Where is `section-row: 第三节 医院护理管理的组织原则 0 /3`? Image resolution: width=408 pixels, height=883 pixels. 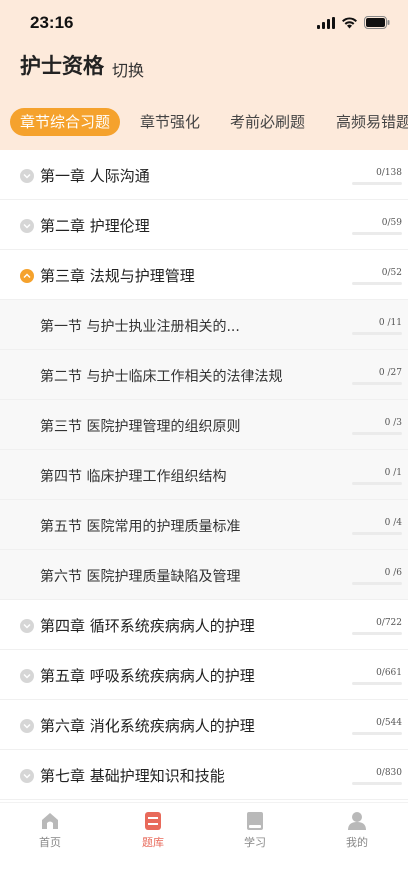 section-row: 第三节 医院护理管理的组织原则 0 /3 is located at coordinates (204, 425).